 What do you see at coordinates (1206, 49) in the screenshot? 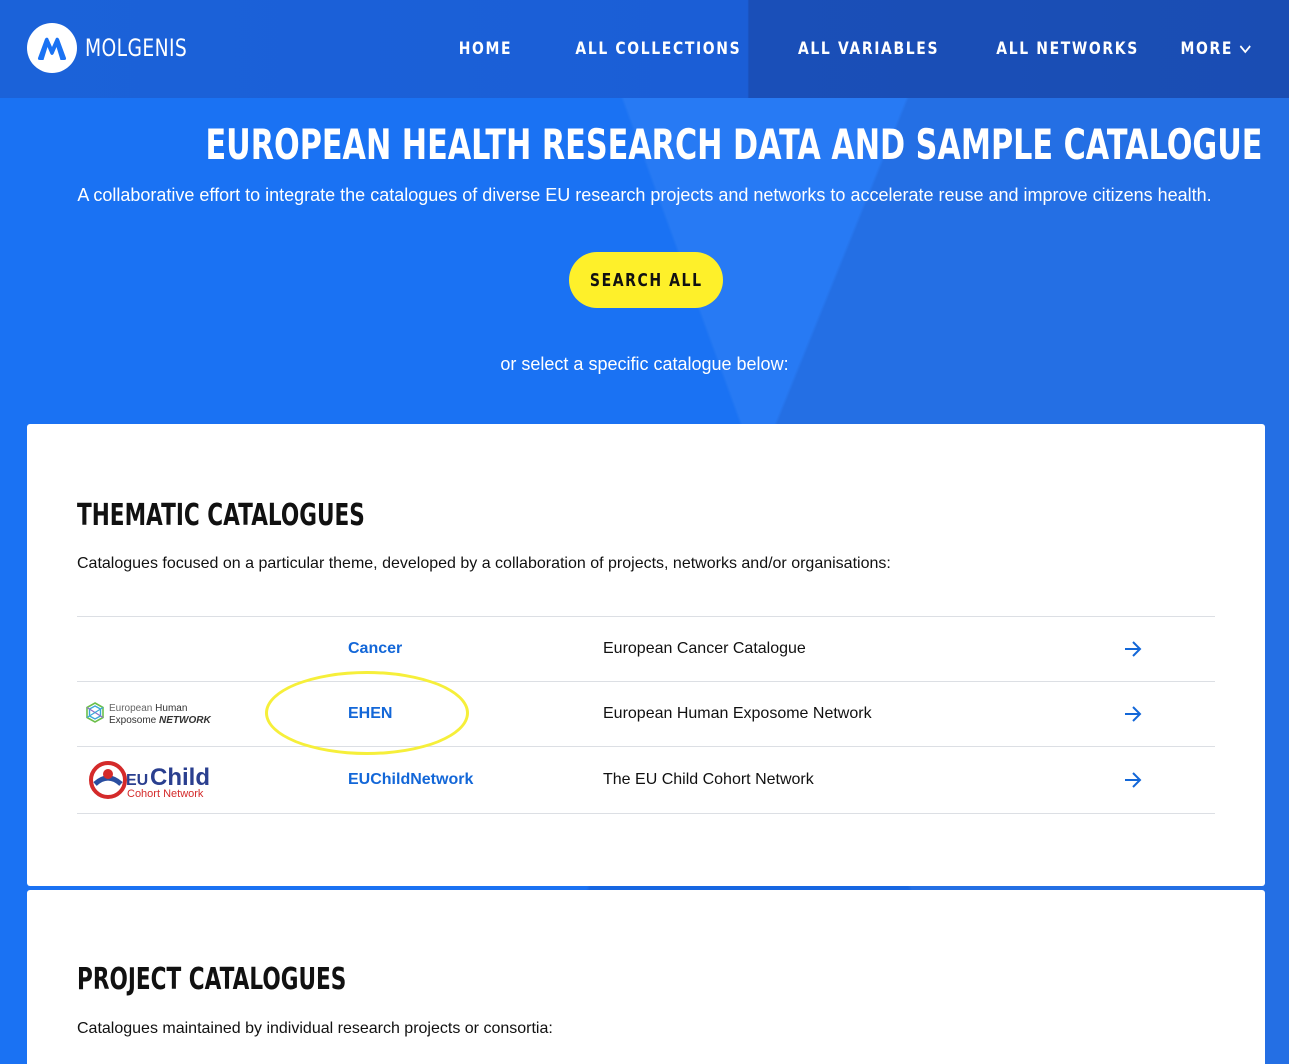
I see `nav-more-label: MORE` at bounding box center [1206, 49].